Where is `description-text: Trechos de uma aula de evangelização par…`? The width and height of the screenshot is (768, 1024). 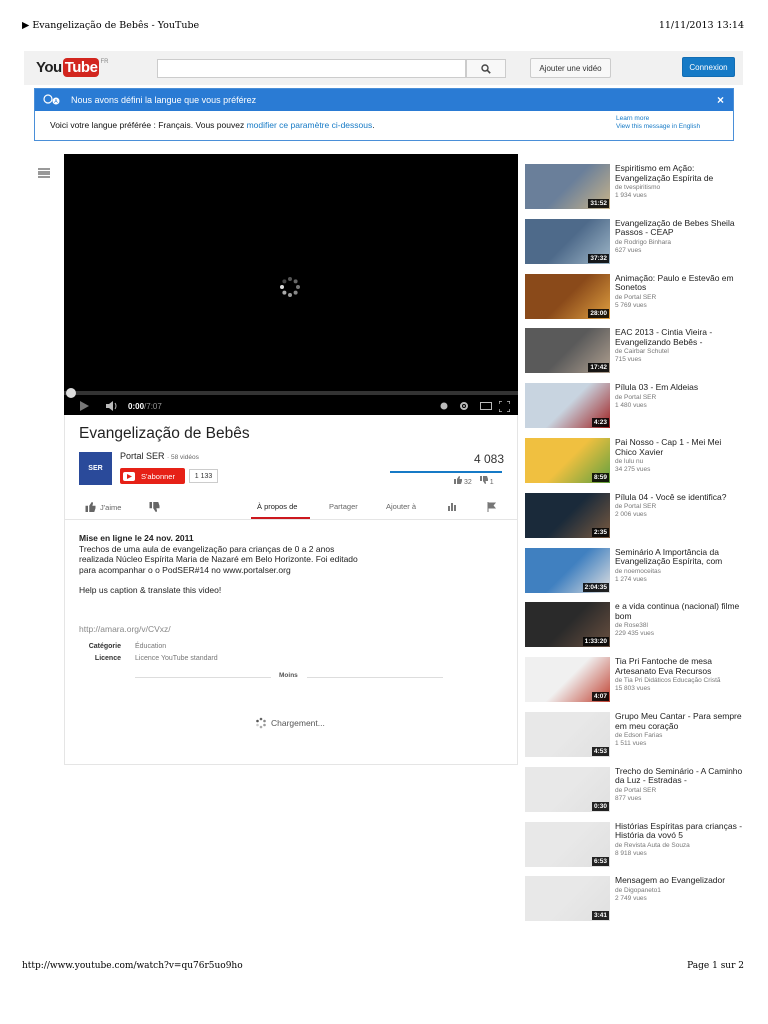
description-text: Trechos de uma aula de evangelização par… is located at coordinates (218, 559).